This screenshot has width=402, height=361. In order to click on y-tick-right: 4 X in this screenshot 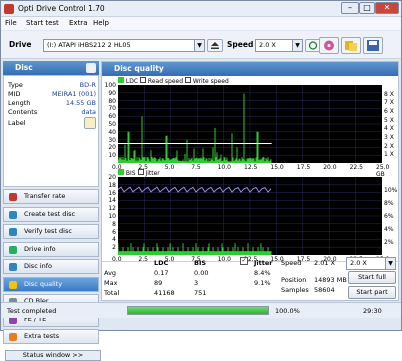, I will do `click(389, 129)`.